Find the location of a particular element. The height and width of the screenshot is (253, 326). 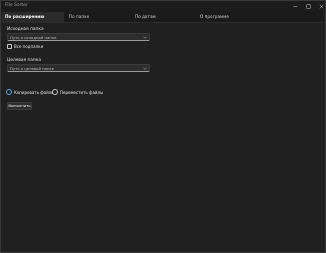

tab-about: О программе is located at coordinates (214, 17).